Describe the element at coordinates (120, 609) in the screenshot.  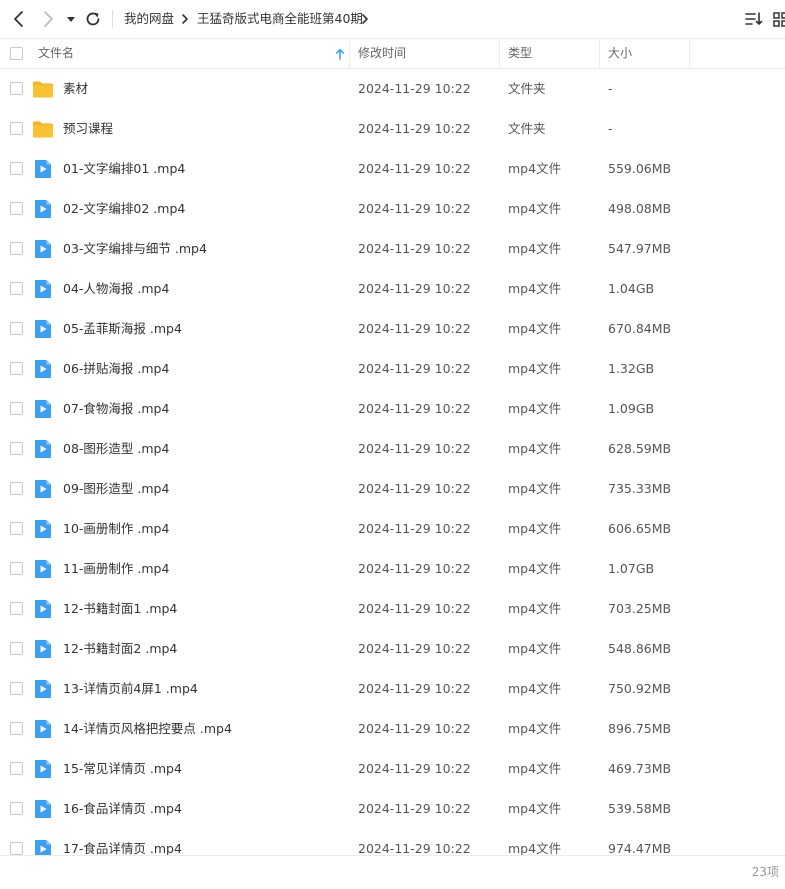
I see `file-name: 12-书籍封面1 .mp4` at that location.